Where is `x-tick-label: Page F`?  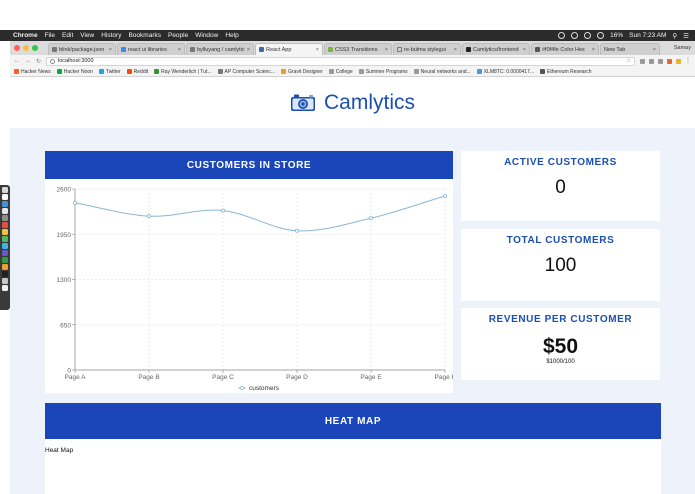
x-tick-label: Page F is located at coordinates (444, 377).